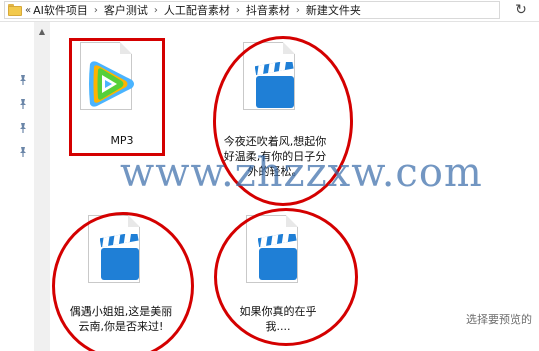  I want to click on vertical-scrollbar: ▲, so click(42, 186).